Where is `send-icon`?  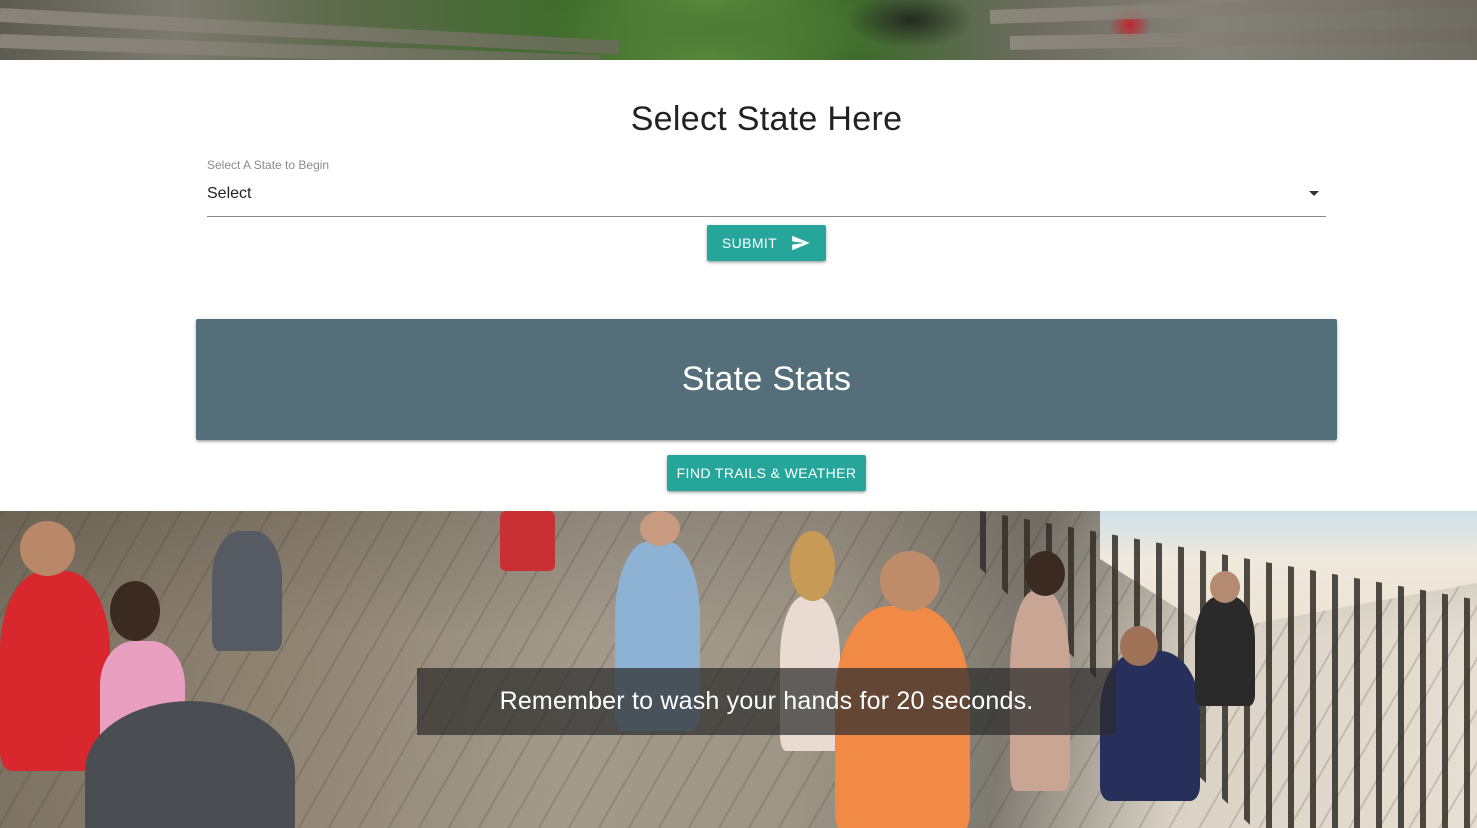
send-icon is located at coordinates (801, 243).